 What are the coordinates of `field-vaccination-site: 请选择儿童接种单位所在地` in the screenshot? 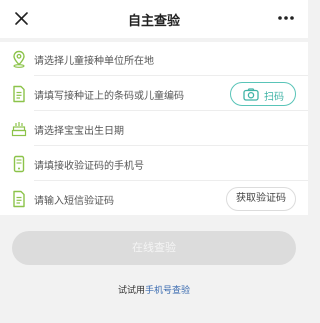 It's located at (154, 59).